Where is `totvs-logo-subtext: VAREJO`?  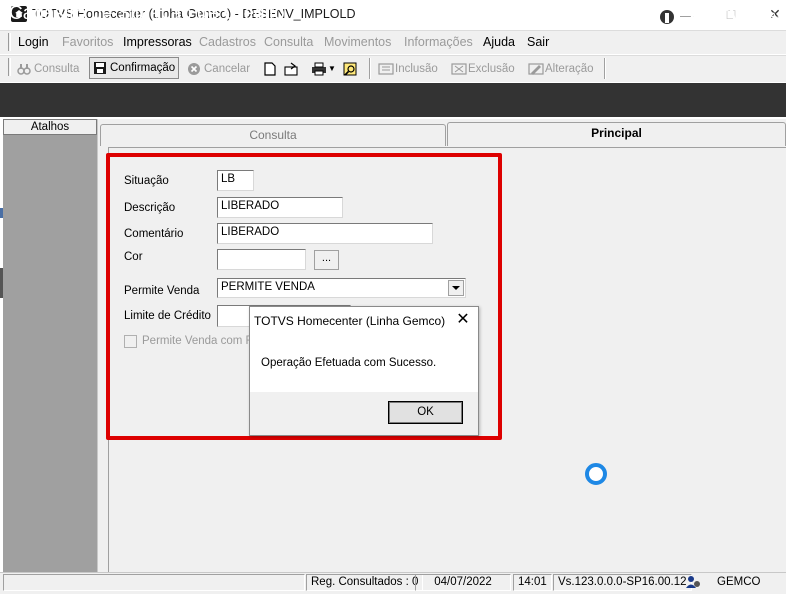 totvs-logo-subtext: VAREJO is located at coordinates (769, 17).